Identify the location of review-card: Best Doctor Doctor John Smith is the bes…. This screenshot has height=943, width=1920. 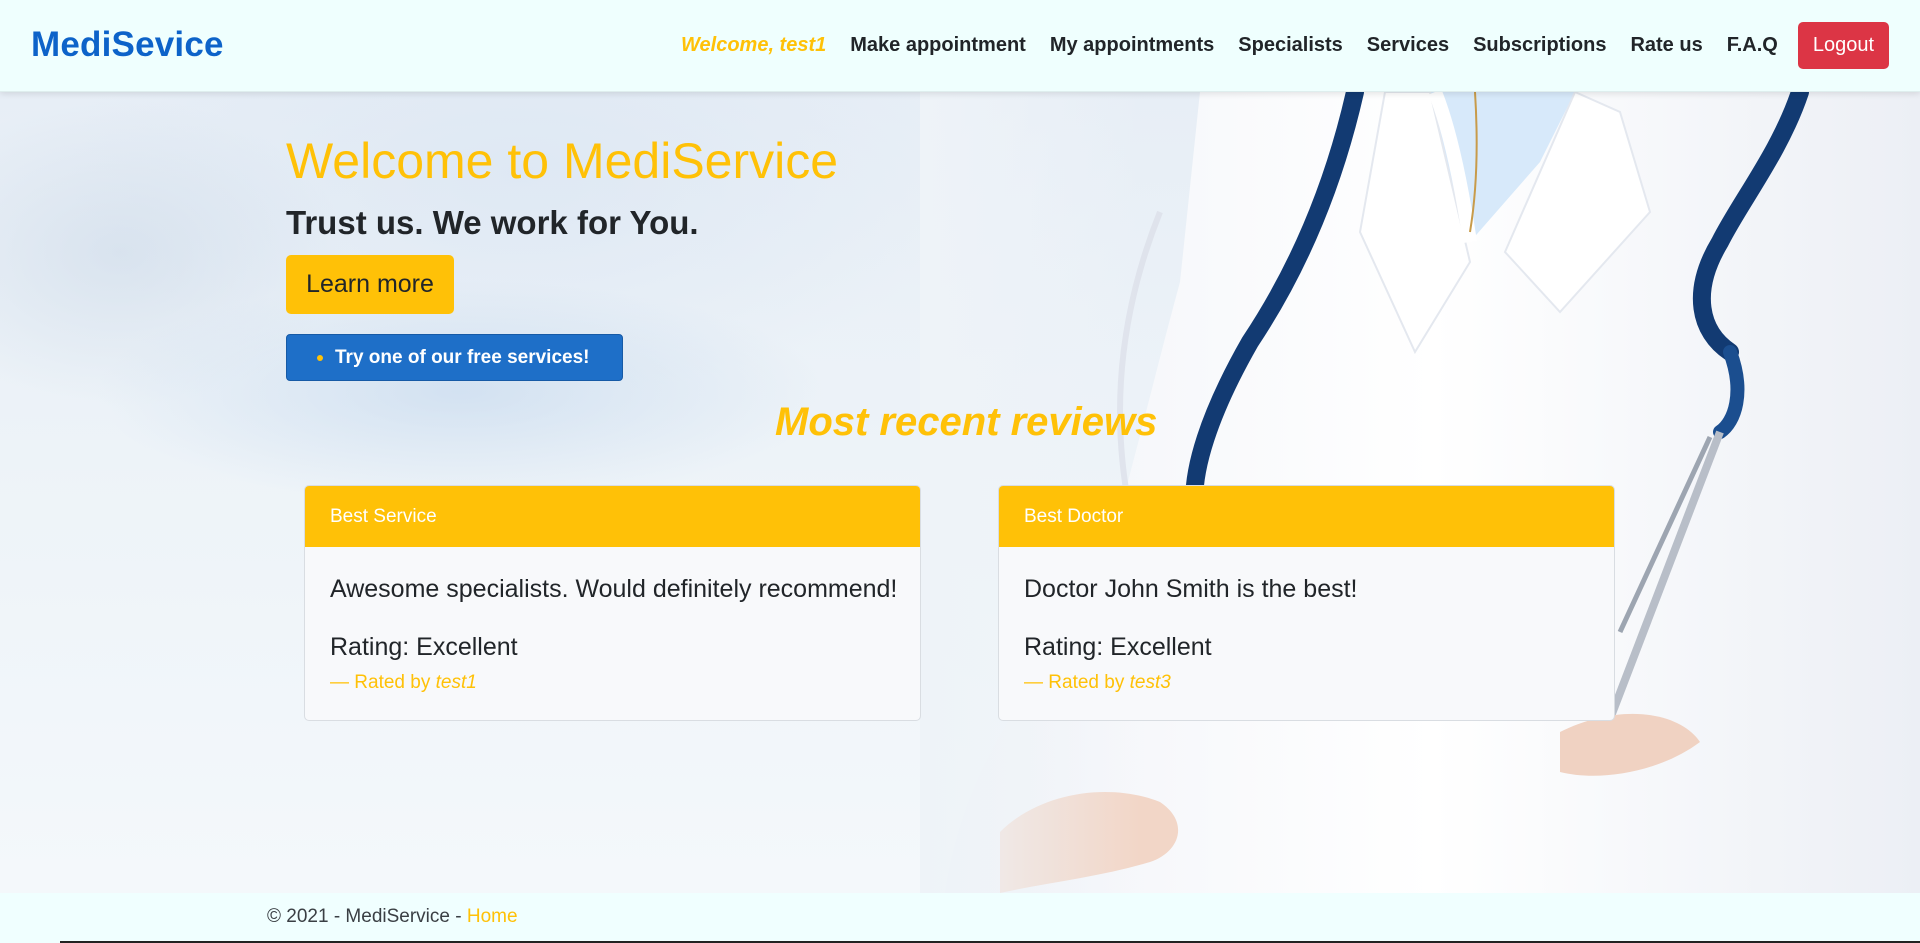
(1306, 603).